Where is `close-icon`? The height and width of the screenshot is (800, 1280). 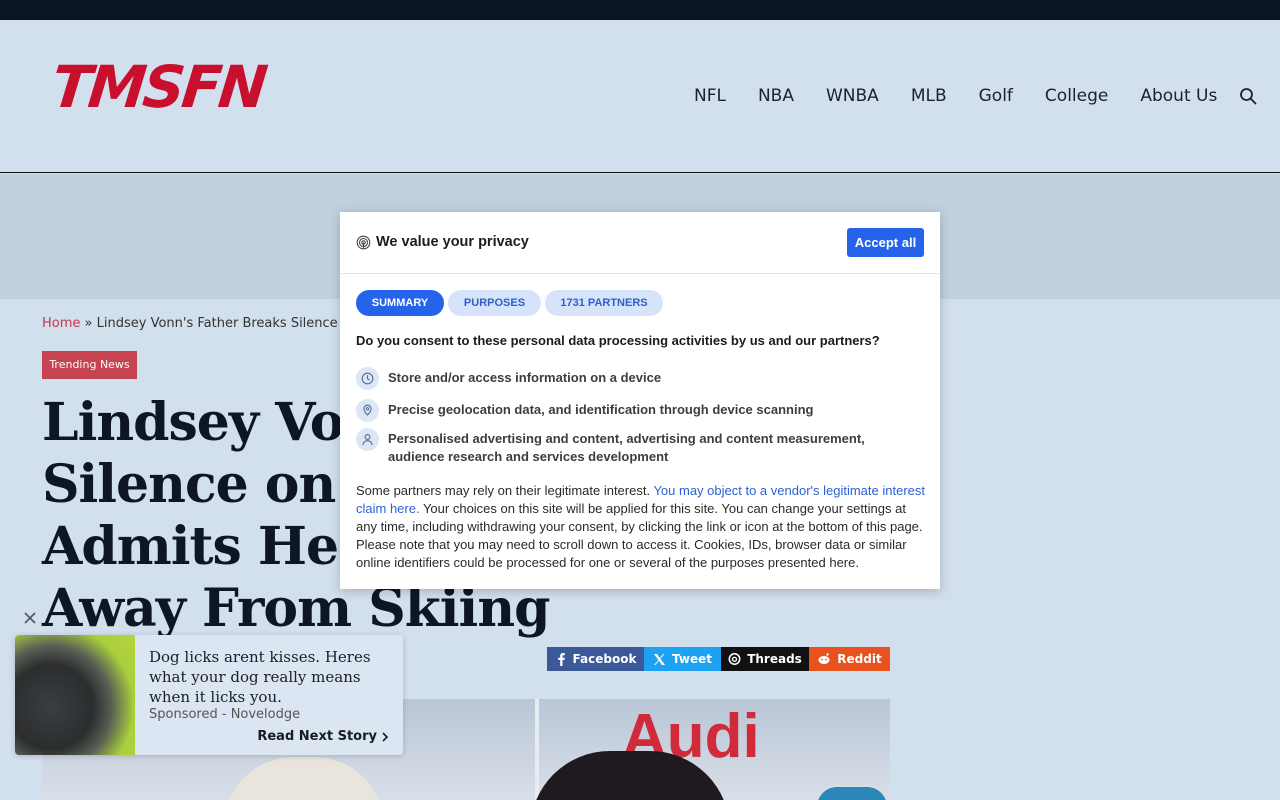 close-icon is located at coordinates (30, 618).